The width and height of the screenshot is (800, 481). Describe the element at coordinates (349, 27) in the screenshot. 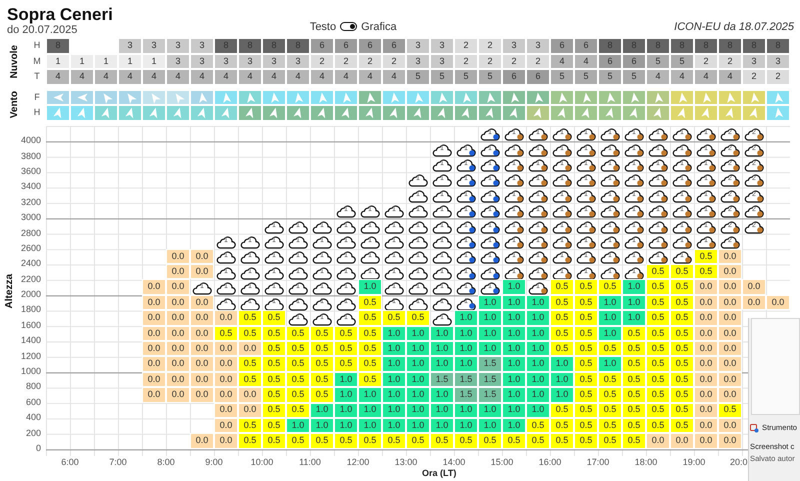

I see `view-toggle` at that location.